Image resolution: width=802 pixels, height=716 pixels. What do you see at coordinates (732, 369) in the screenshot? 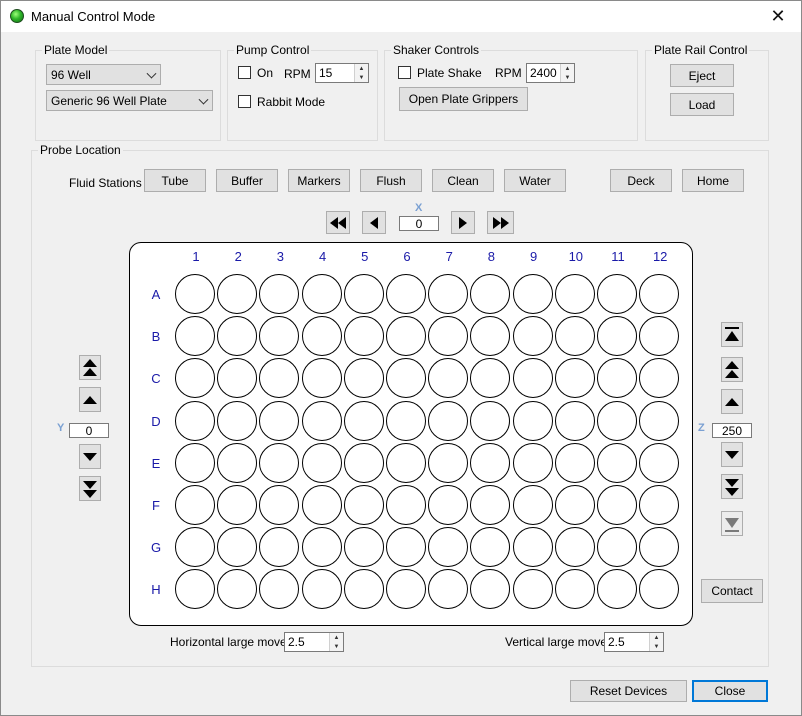
I see `z-fast-up-button` at bounding box center [732, 369].